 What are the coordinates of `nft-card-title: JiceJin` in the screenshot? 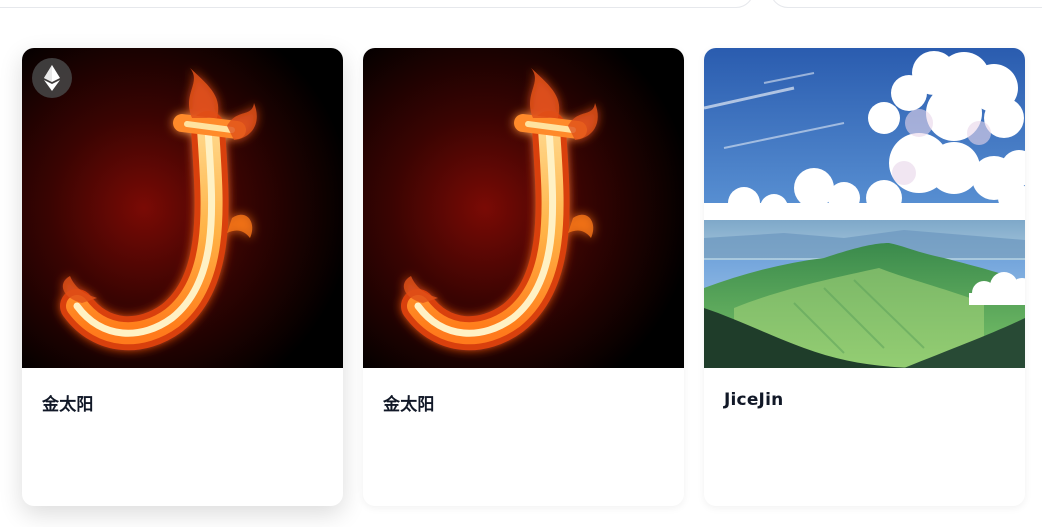 It's located at (754, 400).